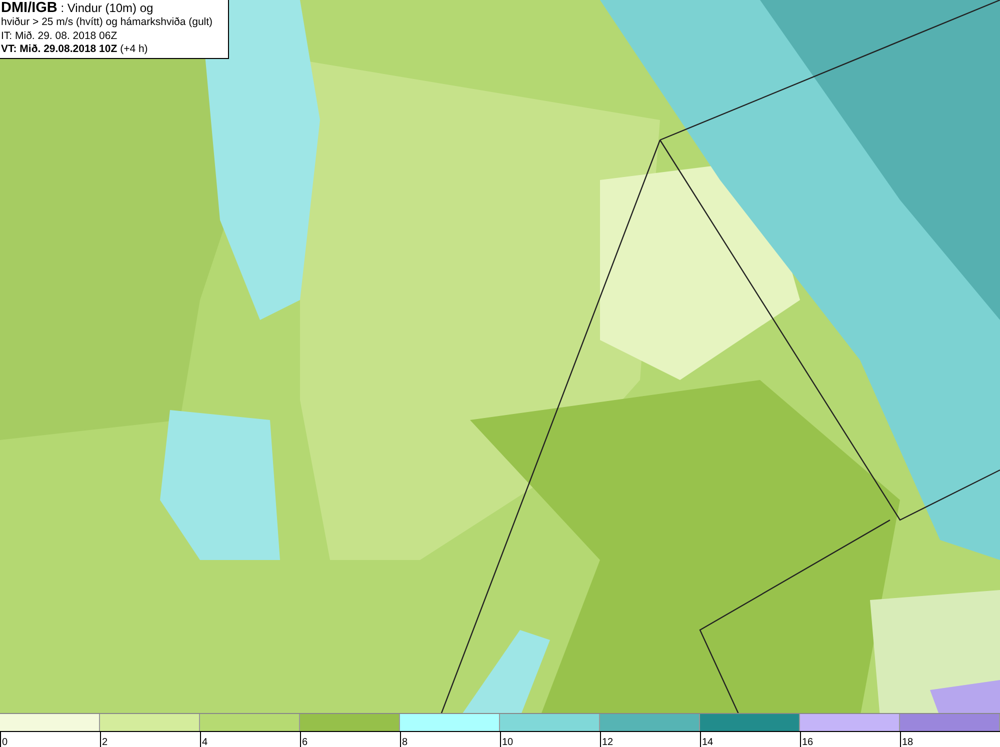  What do you see at coordinates (507, 742) in the screenshot?
I see `tick-label: 10` at bounding box center [507, 742].